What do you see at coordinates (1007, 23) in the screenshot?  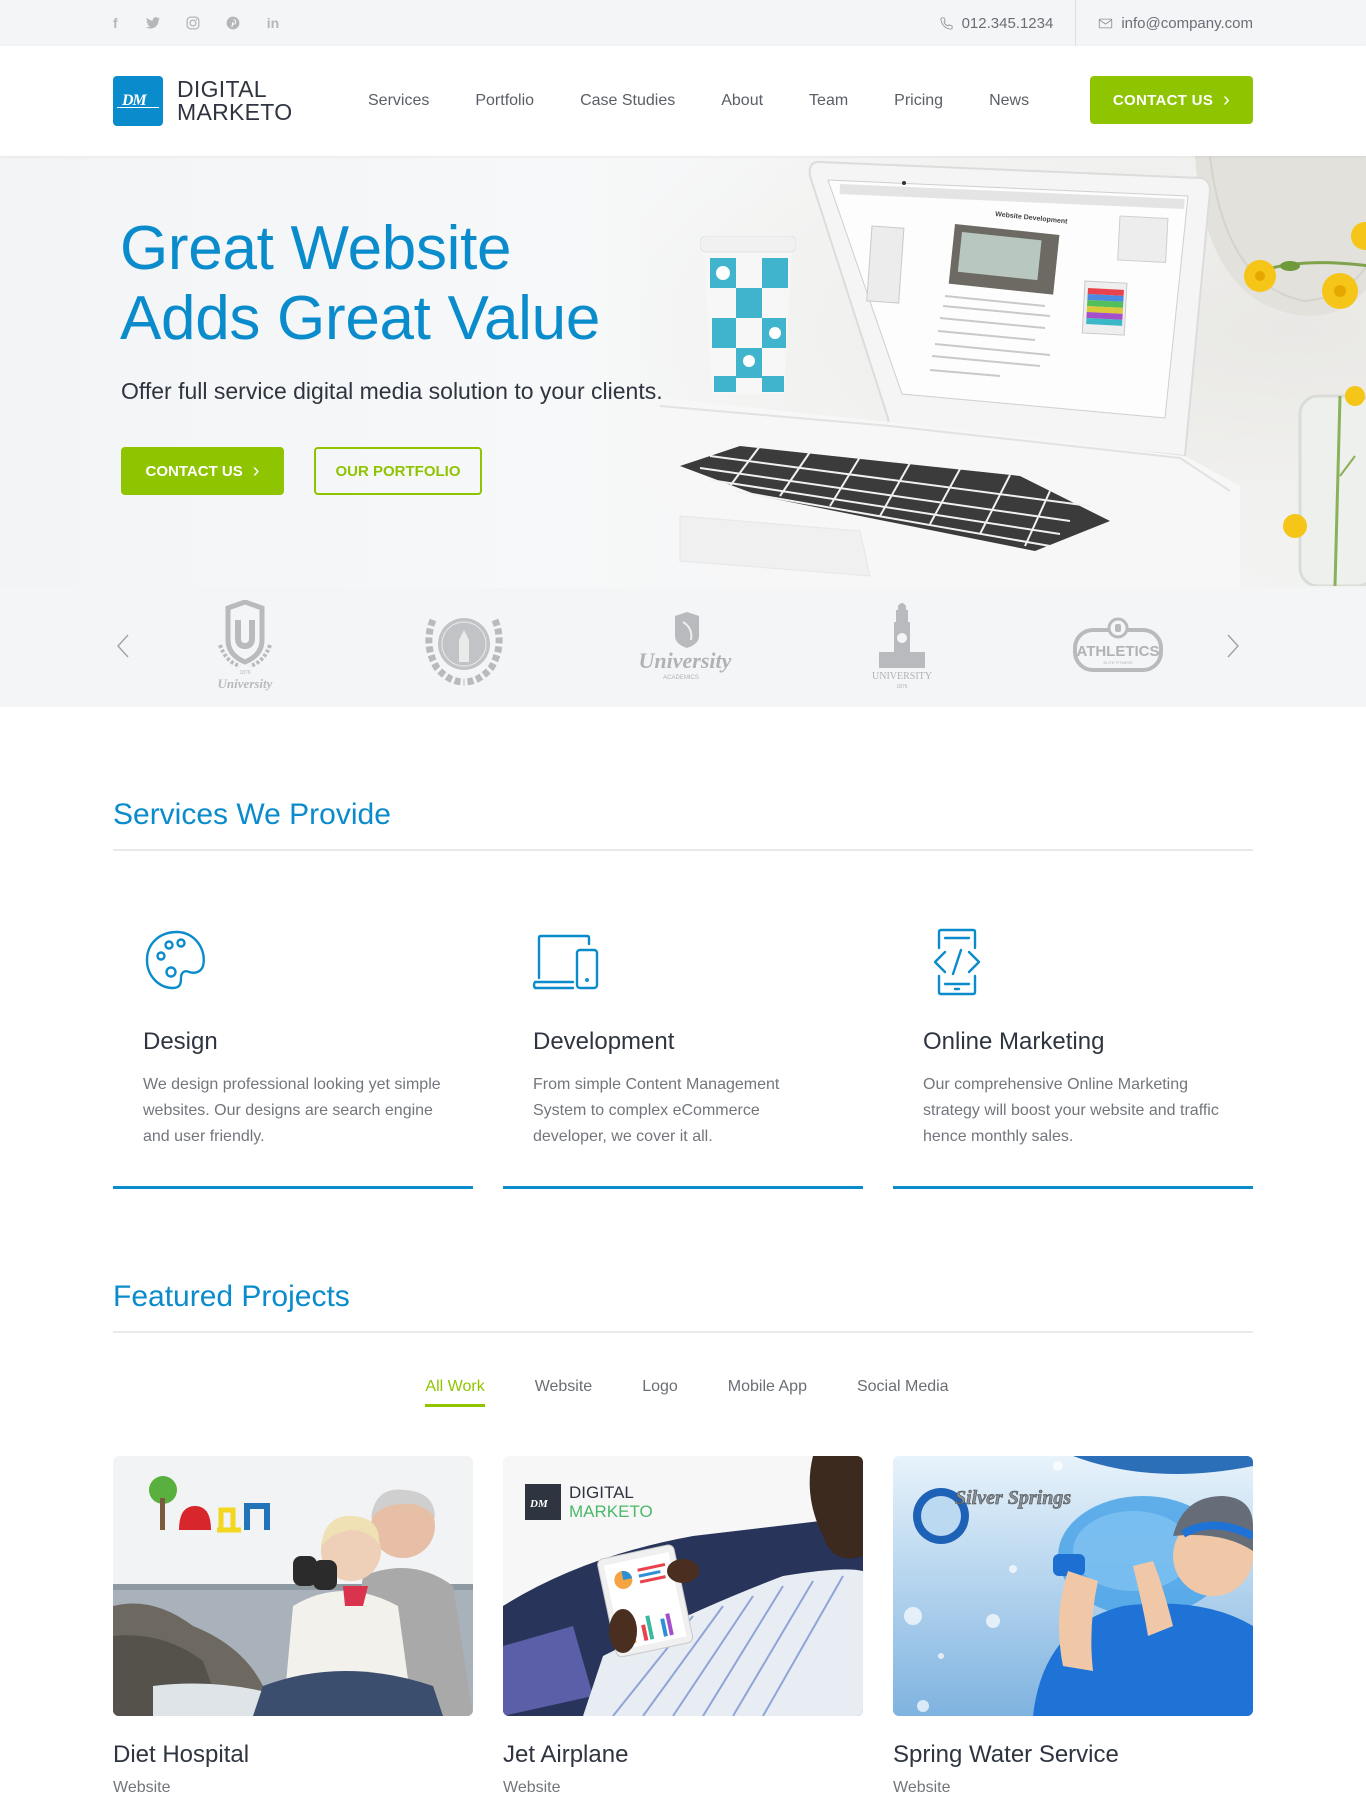 I see `phone-number: 012.345.1234` at bounding box center [1007, 23].